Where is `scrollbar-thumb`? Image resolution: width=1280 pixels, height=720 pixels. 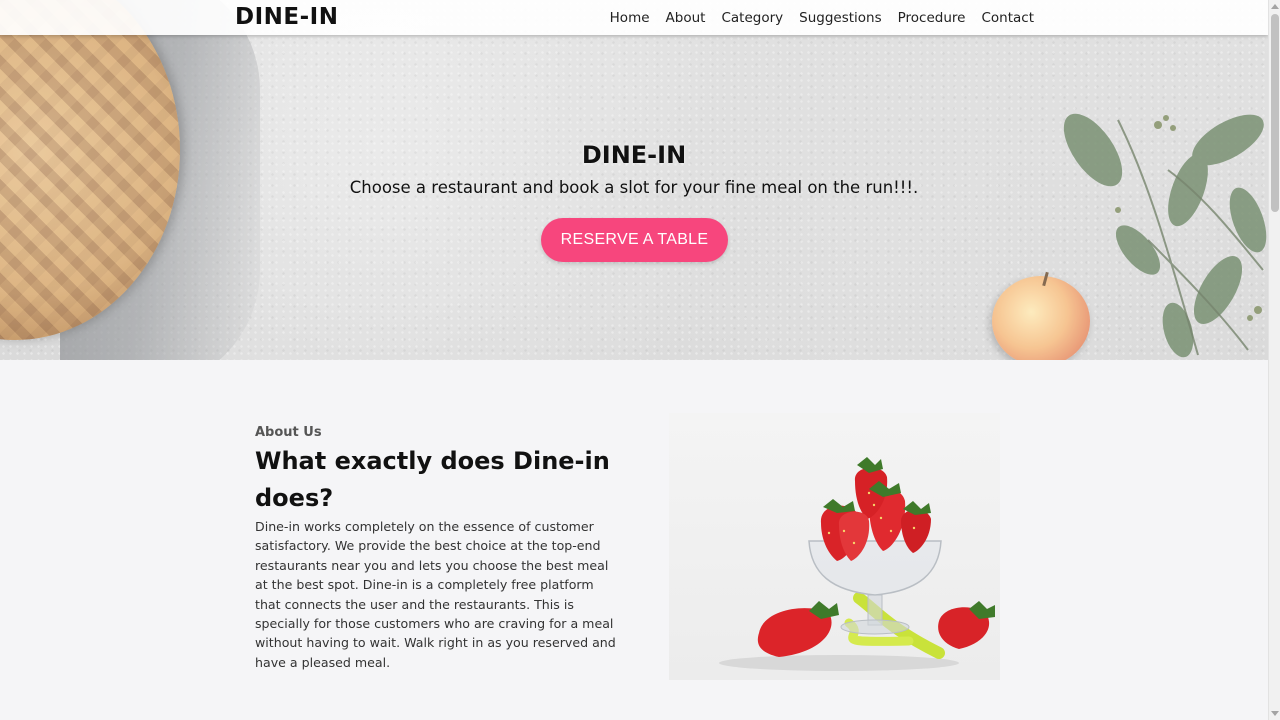 scrollbar-thumb is located at coordinates (1275, 113).